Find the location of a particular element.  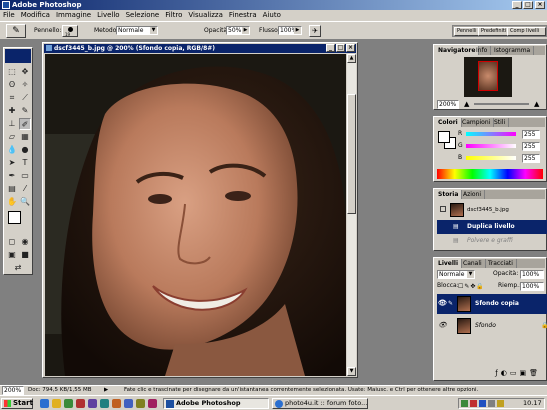

status-arrow-icon: ▶ is located at coordinates (106, 390).